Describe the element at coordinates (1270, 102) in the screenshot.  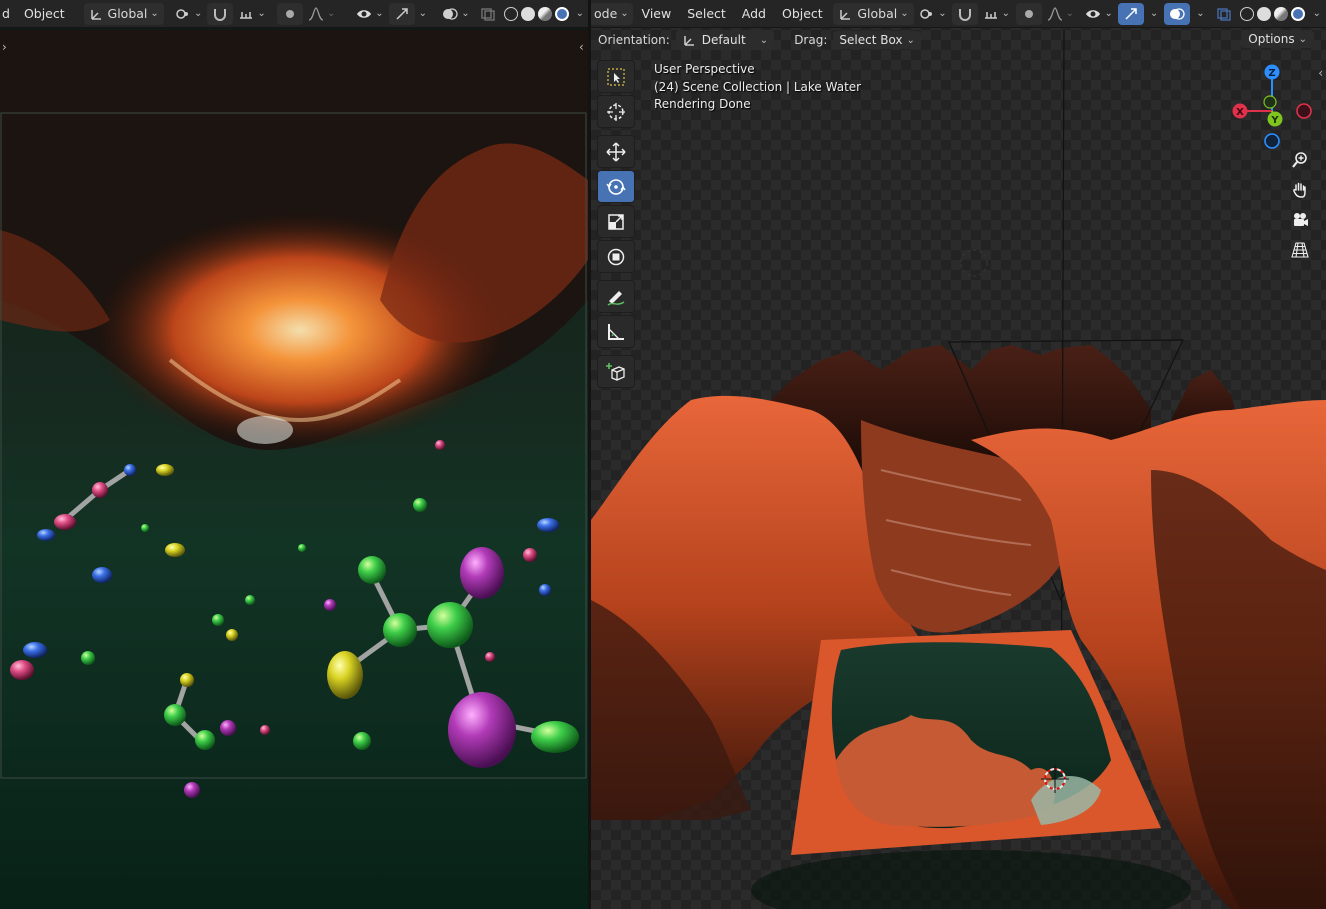
I see `gizmo-neg-y` at that location.